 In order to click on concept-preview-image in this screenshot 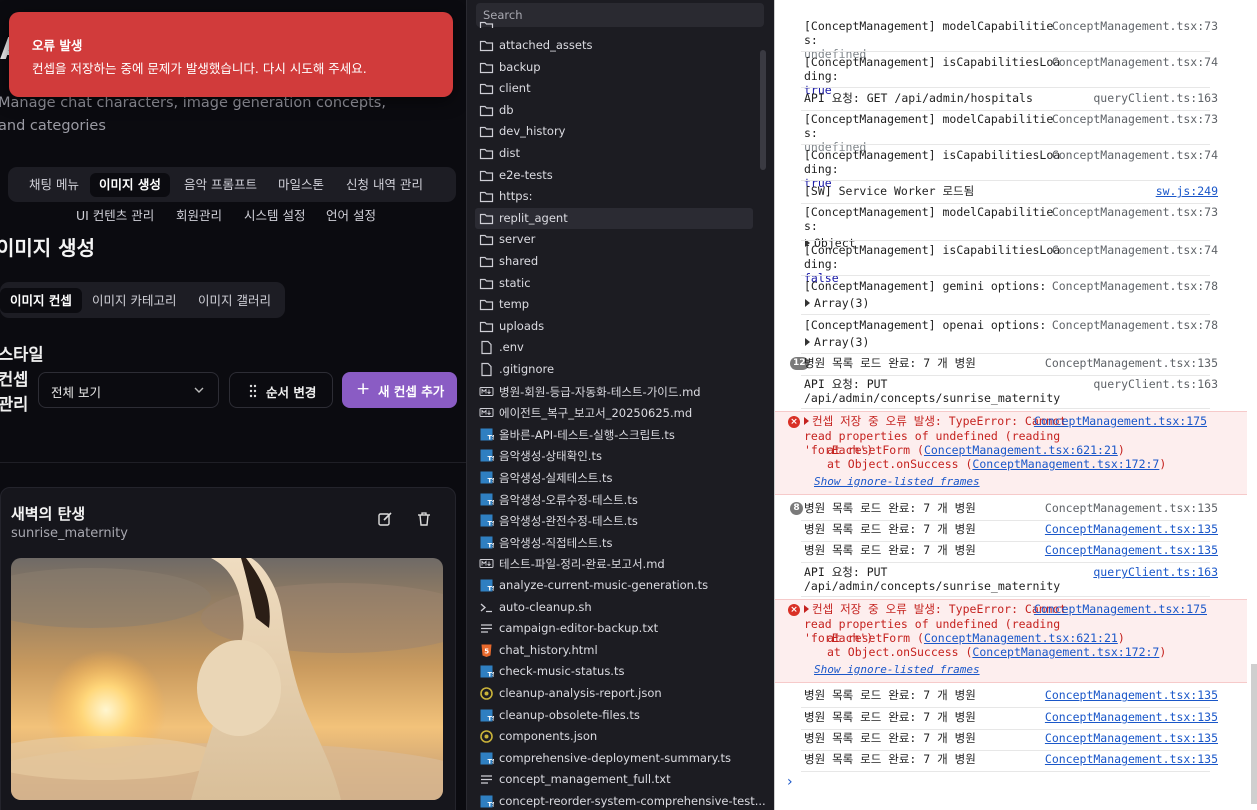, I will do `click(227, 679)`.